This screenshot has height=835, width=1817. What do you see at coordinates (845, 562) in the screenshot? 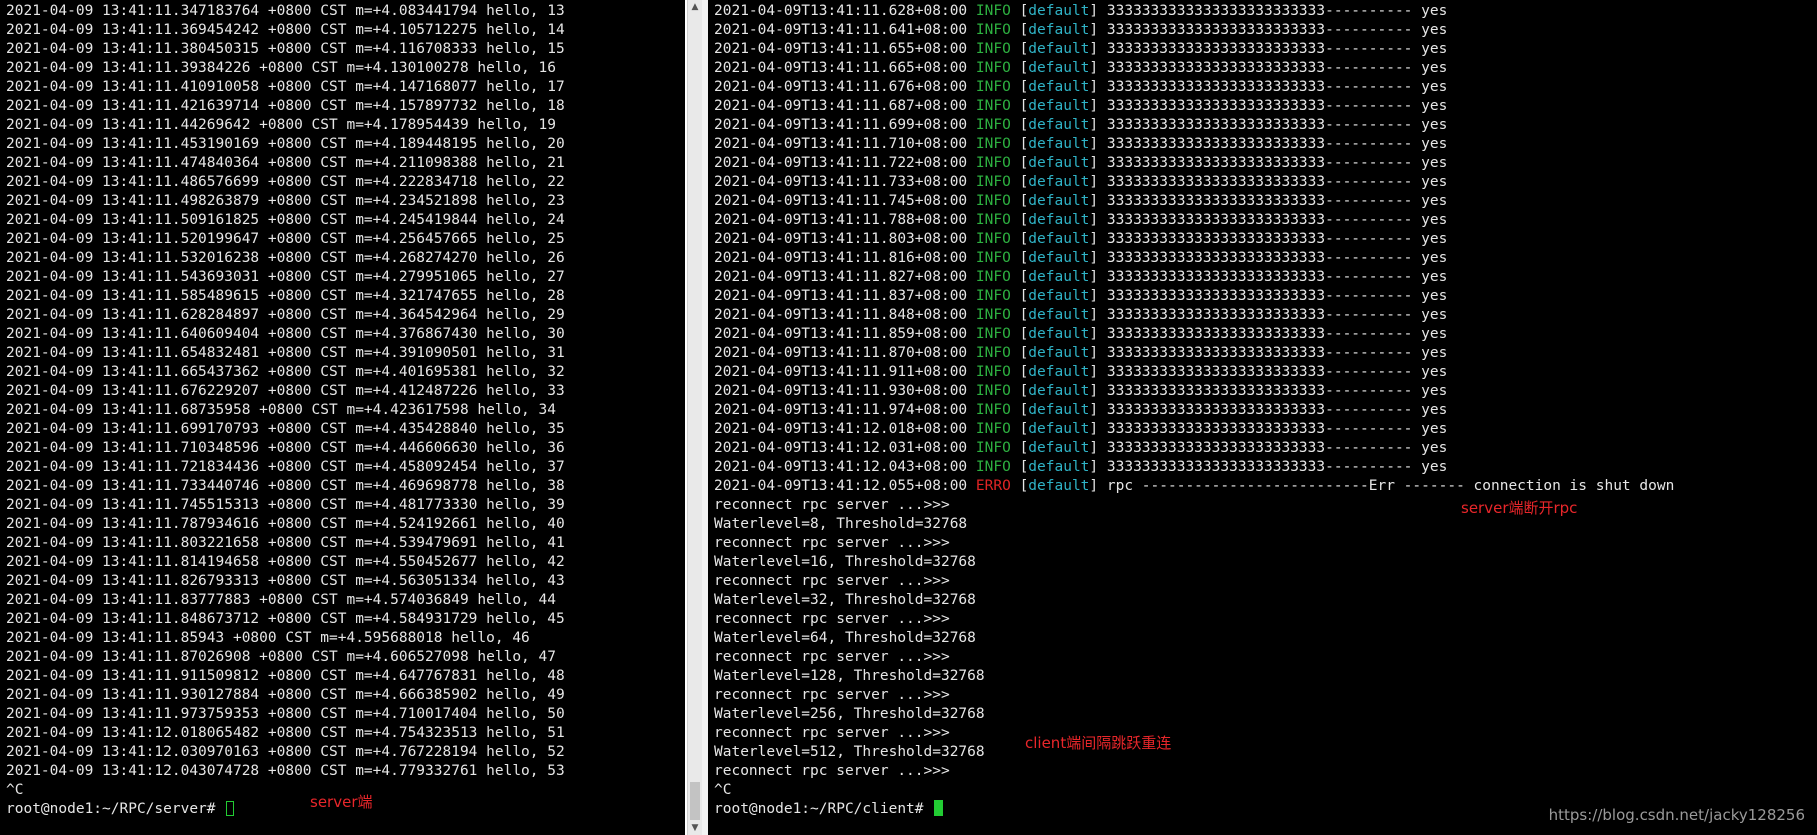
I see `client-output-line: Waterlevel=16, Threshold=32768` at bounding box center [845, 562].